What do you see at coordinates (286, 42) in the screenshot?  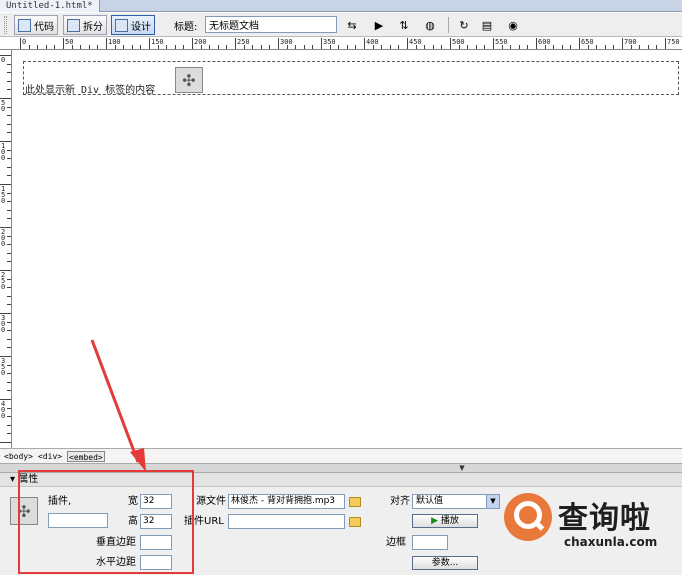 I see `ruler-number: 300` at bounding box center [286, 42].